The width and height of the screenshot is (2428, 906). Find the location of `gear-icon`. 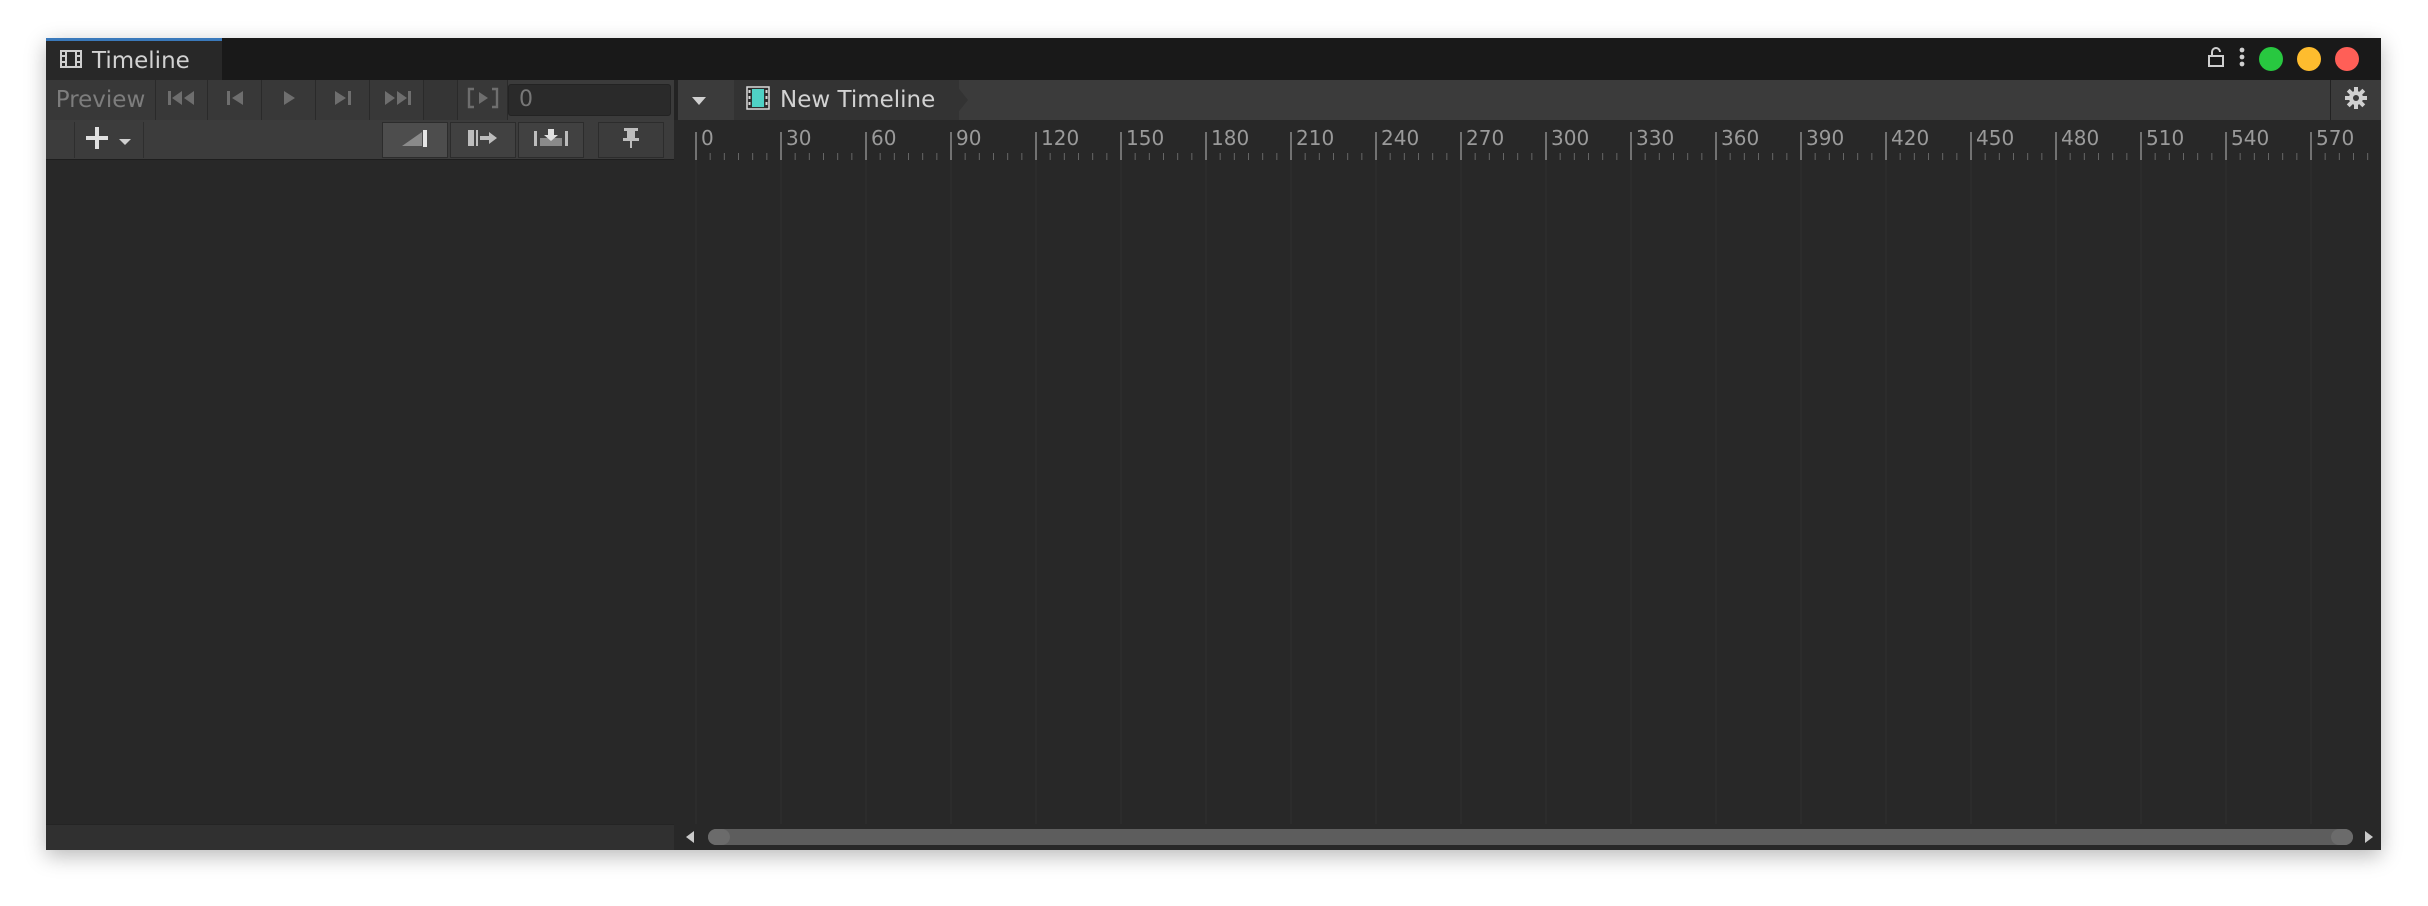

gear-icon is located at coordinates (2356, 100).